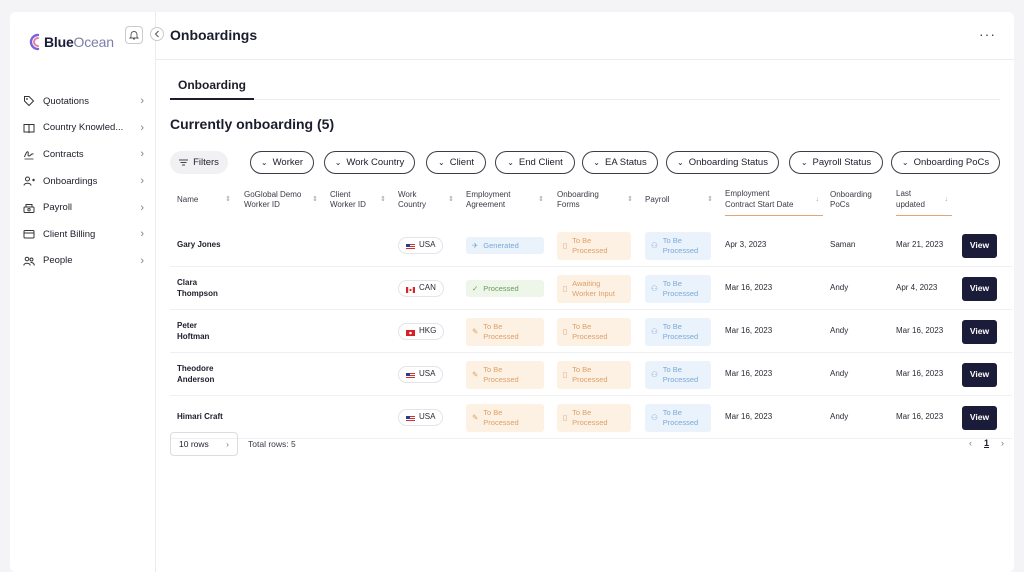 The image size is (1024, 572). What do you see at coordinates (475, 245) in the screenshot?
I see `status-icon: ✈` at bounding box center [475, 245].